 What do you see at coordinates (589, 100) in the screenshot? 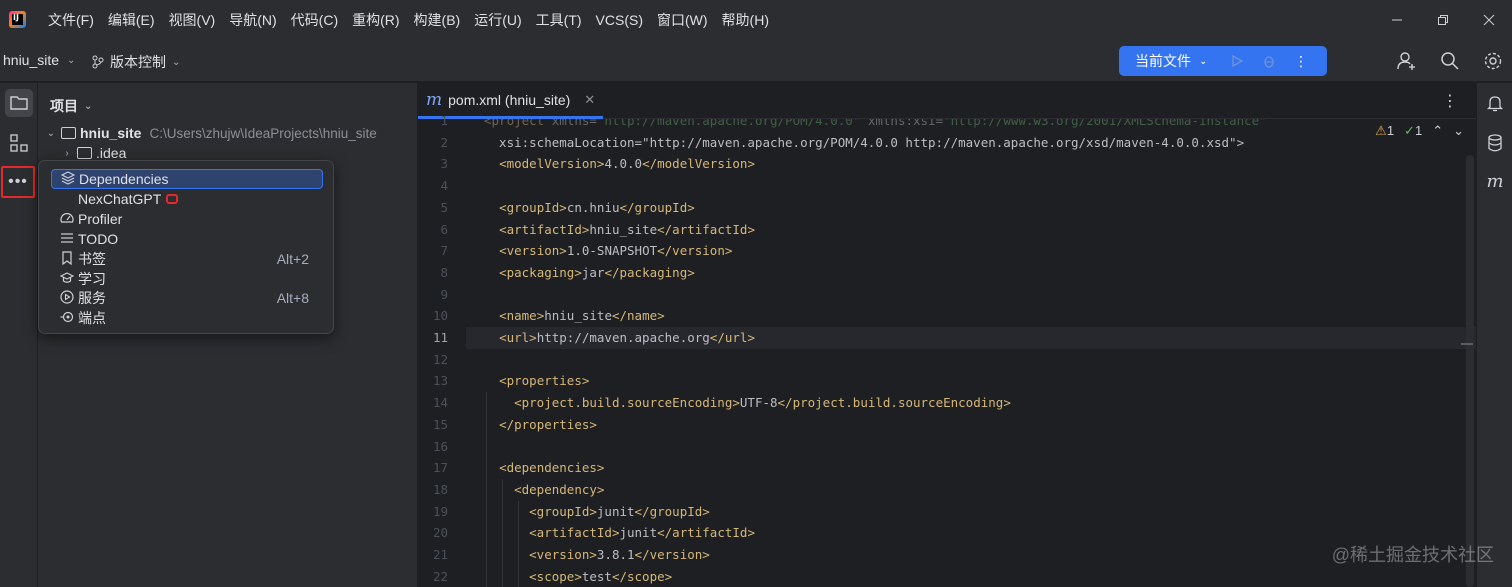
I see `close-icon: ✕` at bounding box center [589, 100].